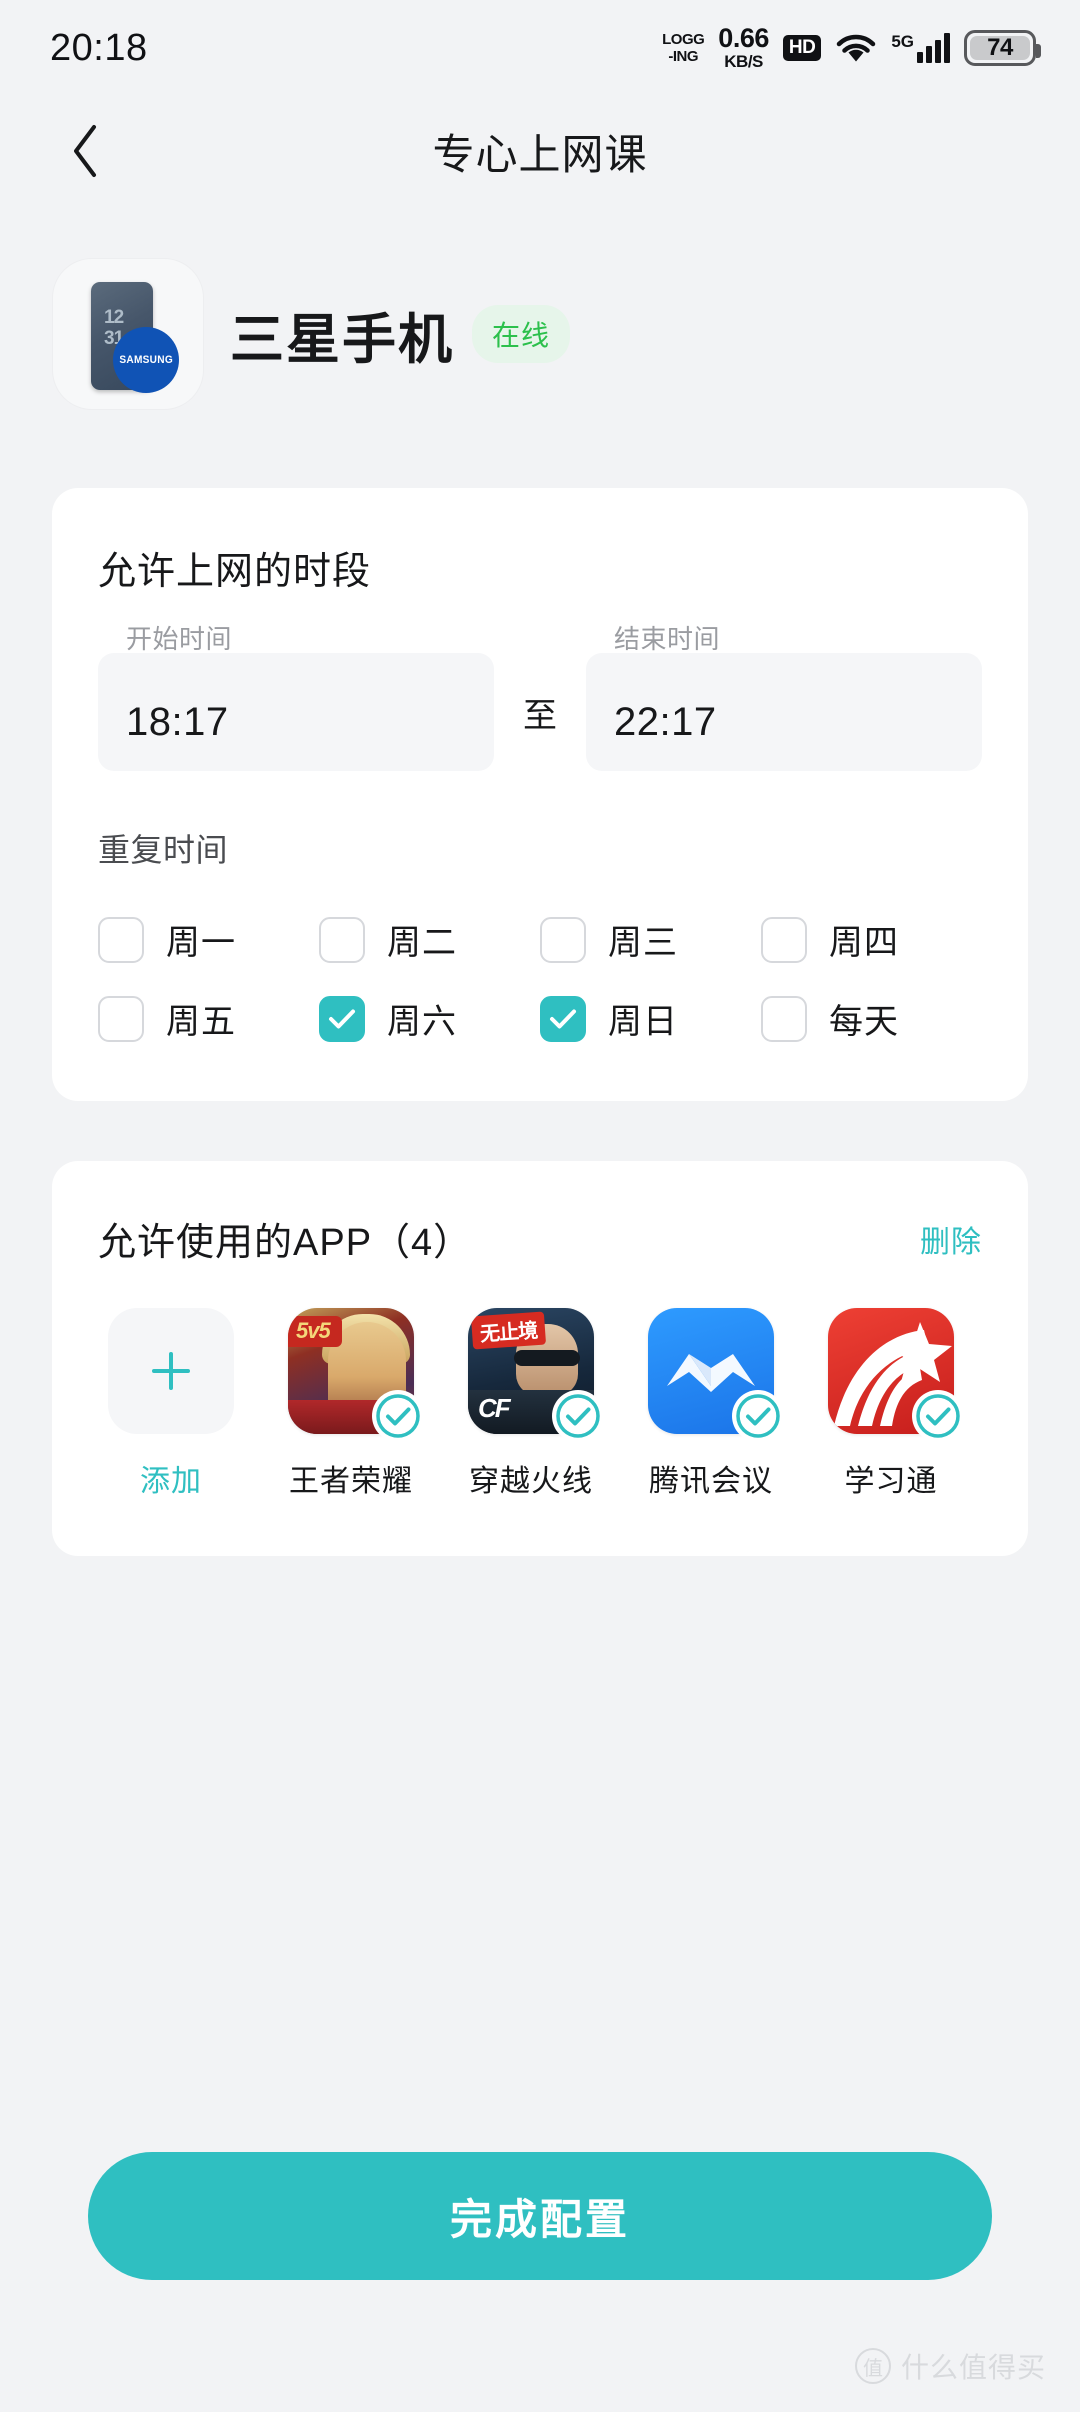  I want to click on status-bar: 20:18 LOGG -ING 0.66 KB/S HD 5G 74, so click(540, 48).